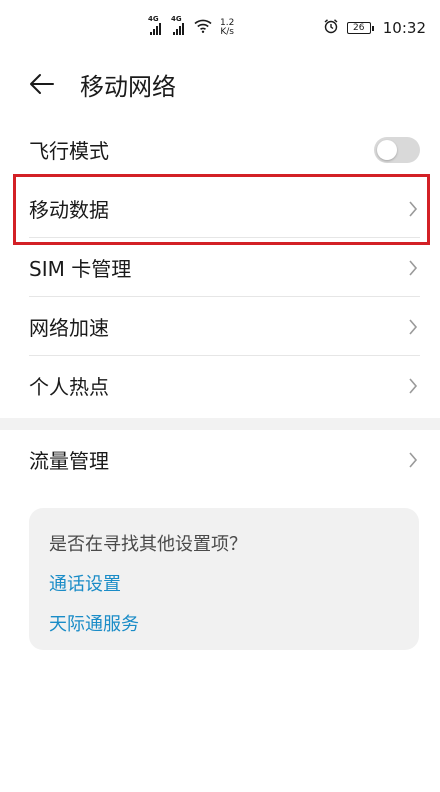 Image resolution: width=440 pixels, height=792 pixels. Describe the element at coordinates (387, 149) in the screenshot. I see `toggle-knob` at that location.